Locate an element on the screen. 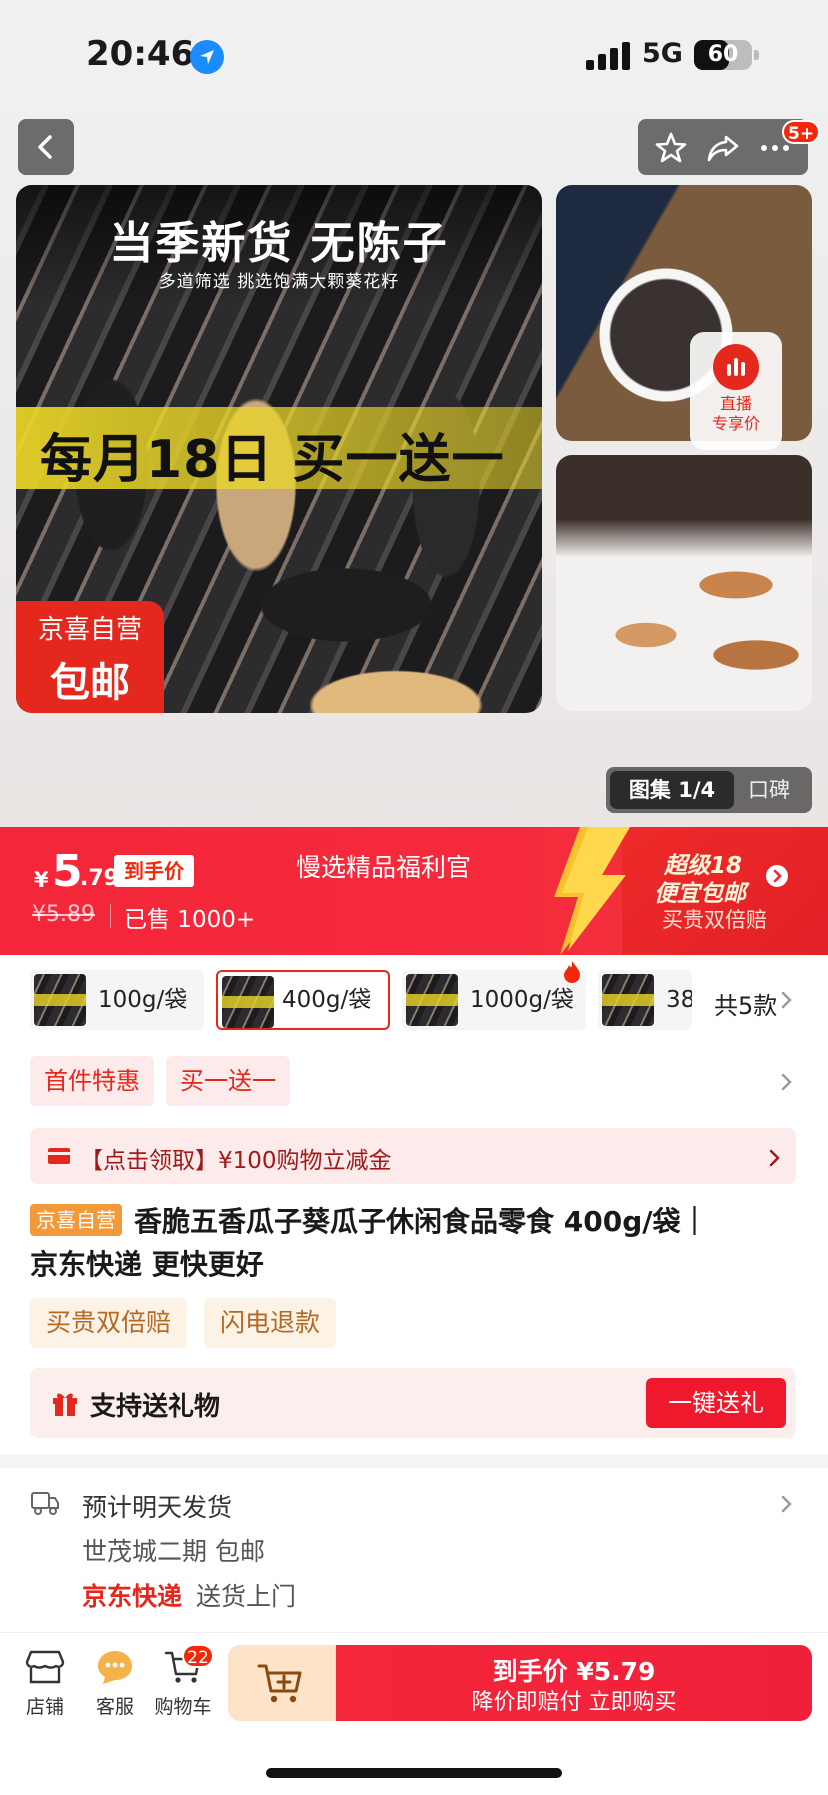 The image size is (828, 1795). battery-icon: 60 is located at coordinates (723, 55).